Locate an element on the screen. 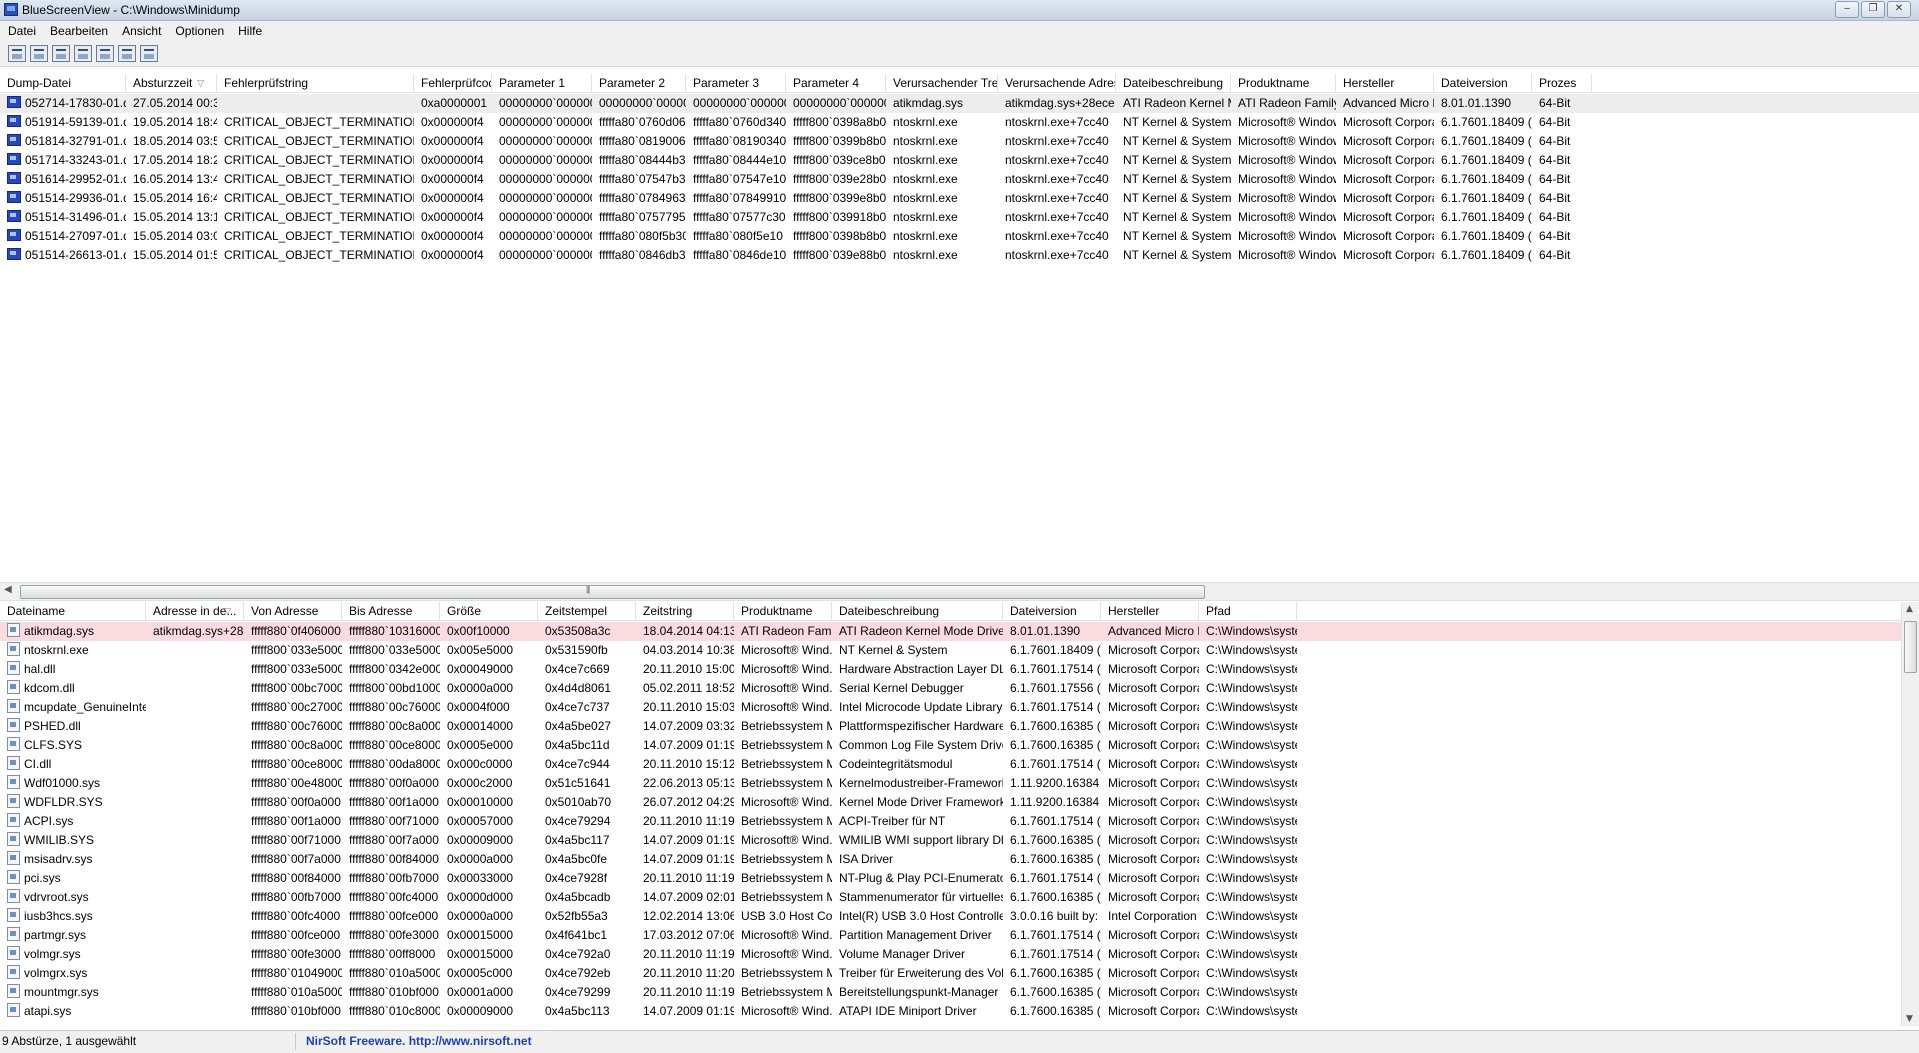  driver-cell-text: WMILIB WMI support library Dll is located at coordinates (921, 840).